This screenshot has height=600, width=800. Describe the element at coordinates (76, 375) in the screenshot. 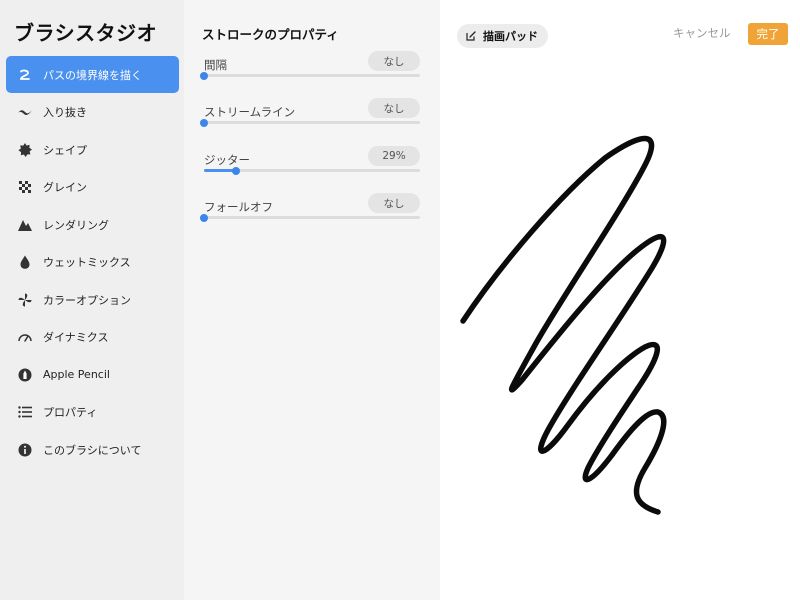

I see `sidebar-item-label: Apple Pencil` at that location.